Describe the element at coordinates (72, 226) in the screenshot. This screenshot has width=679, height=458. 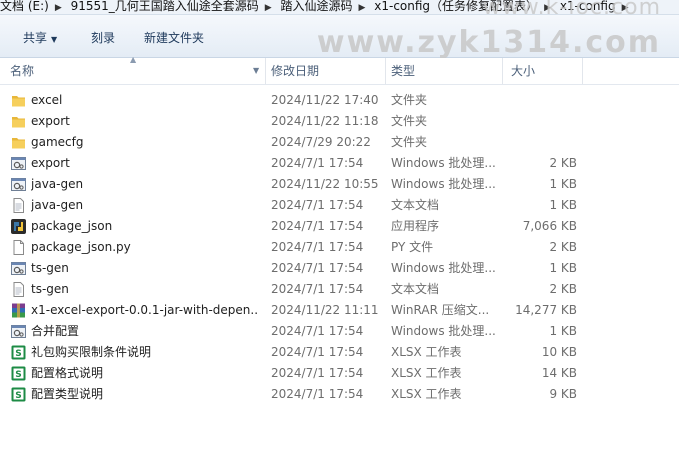
I see `file-name: package_json` at that location.